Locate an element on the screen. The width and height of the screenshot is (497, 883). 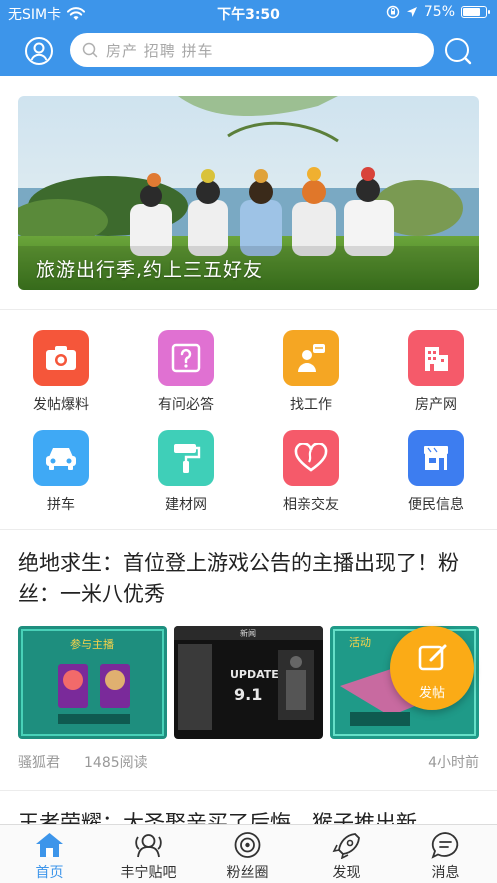
home-icon is located at coordinates (49, 845).